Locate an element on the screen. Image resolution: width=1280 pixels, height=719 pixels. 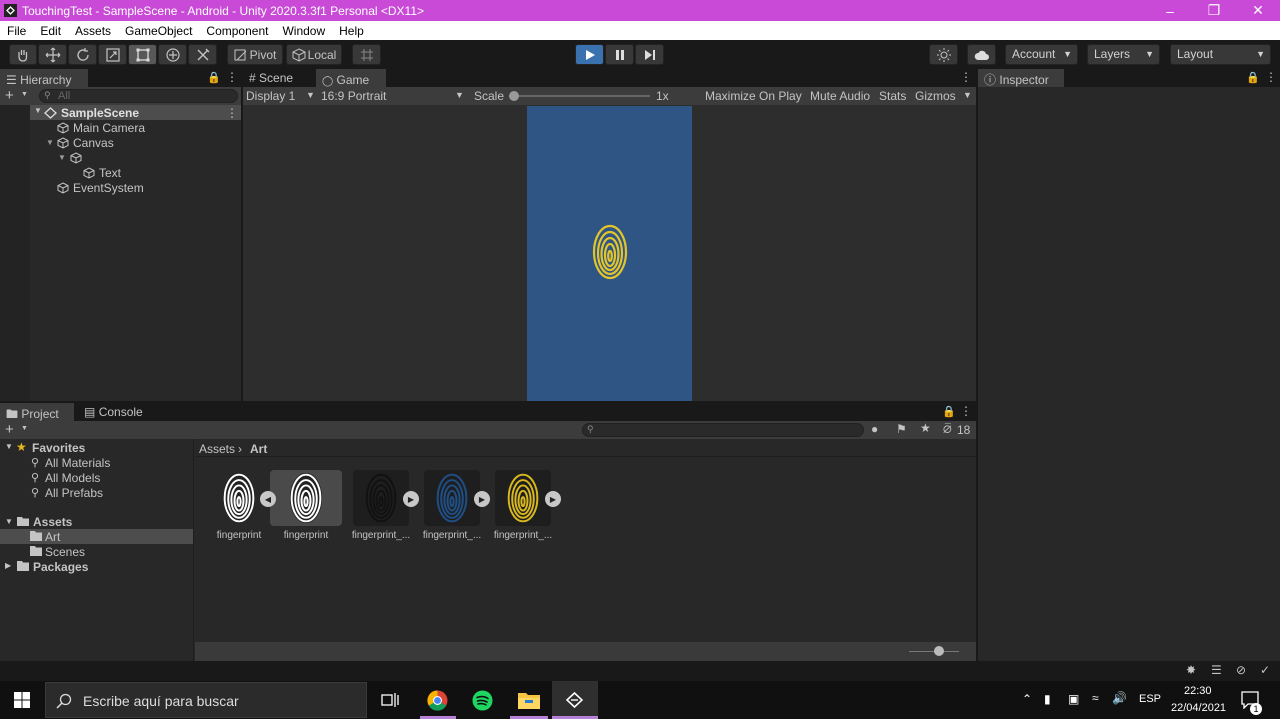
chevron-right-icon: ▶ is located at coordinates (8, 565).